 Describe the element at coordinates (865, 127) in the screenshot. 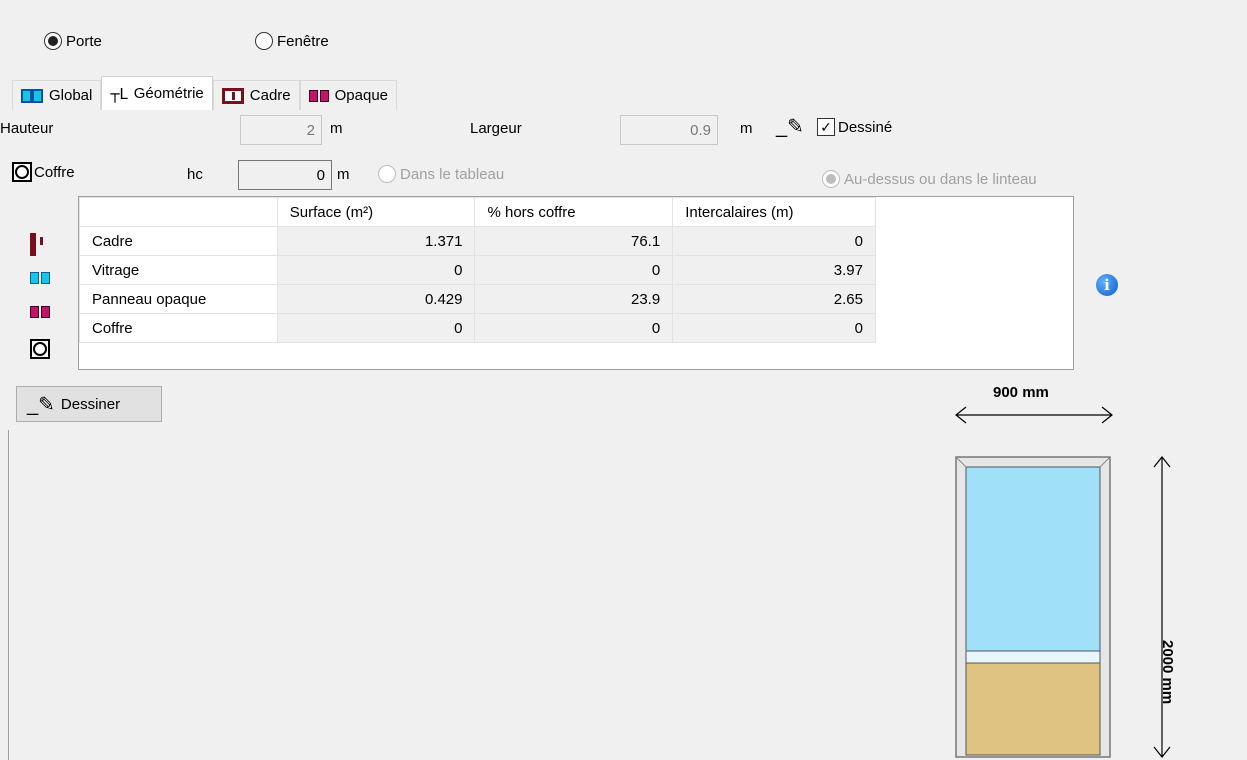

I see `dessine-label: Dessiné` at that location.